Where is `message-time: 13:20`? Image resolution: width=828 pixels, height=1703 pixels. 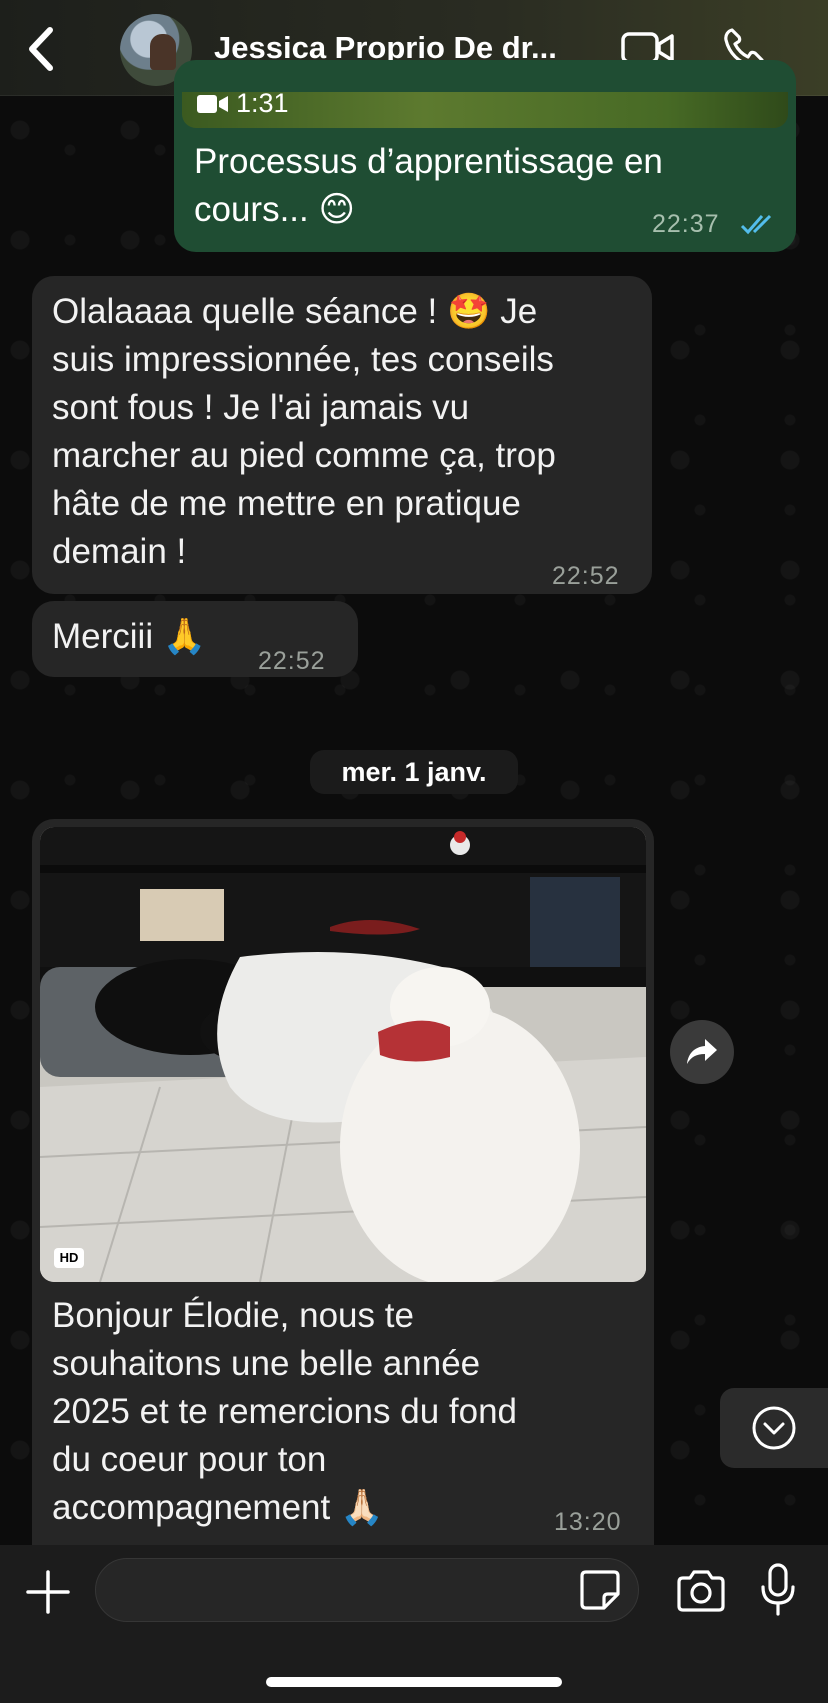 message-time: 13:20 is located at coordinates (588, 1522).